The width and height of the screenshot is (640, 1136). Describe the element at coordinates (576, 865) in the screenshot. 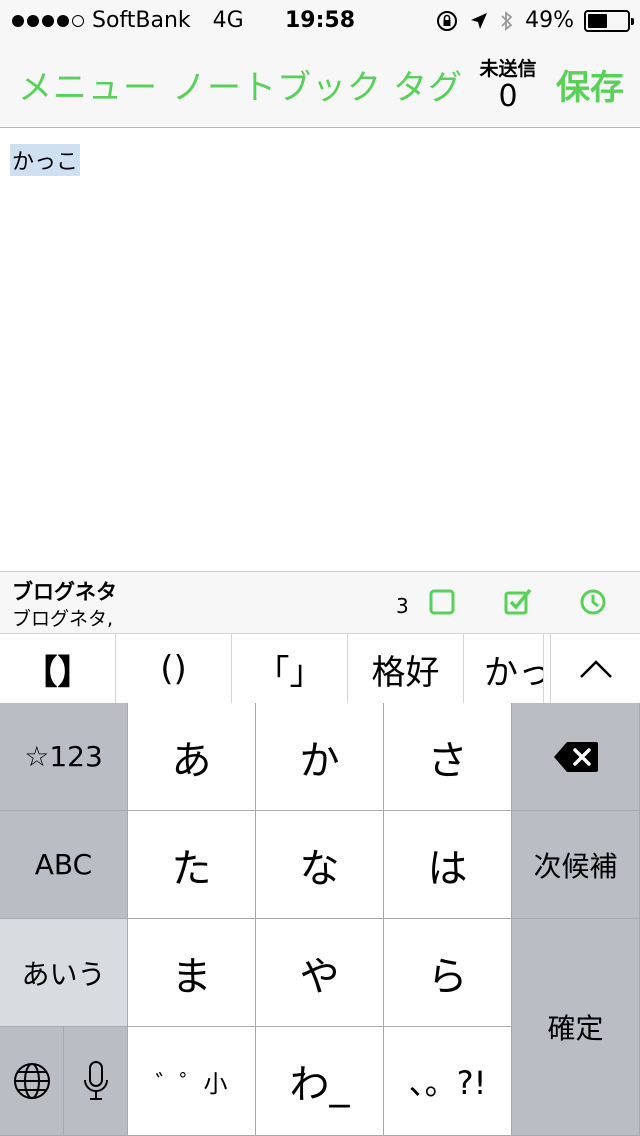

I see `next-candidate-key: 次候補` at that location.